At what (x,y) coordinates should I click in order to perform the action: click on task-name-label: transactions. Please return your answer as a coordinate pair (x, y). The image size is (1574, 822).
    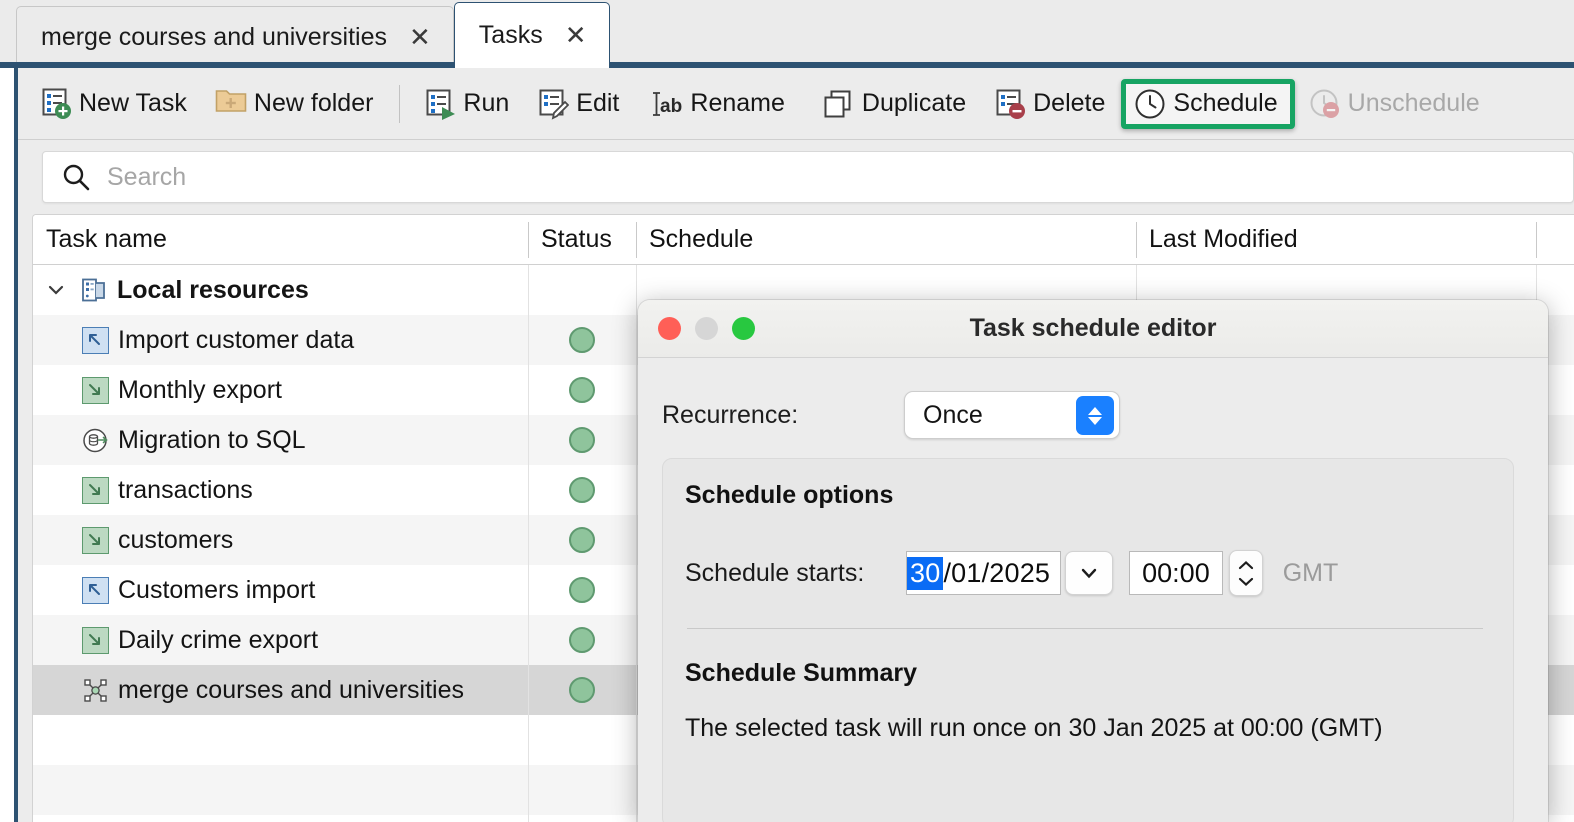
    Looking at the image, I should click on (185, 489).